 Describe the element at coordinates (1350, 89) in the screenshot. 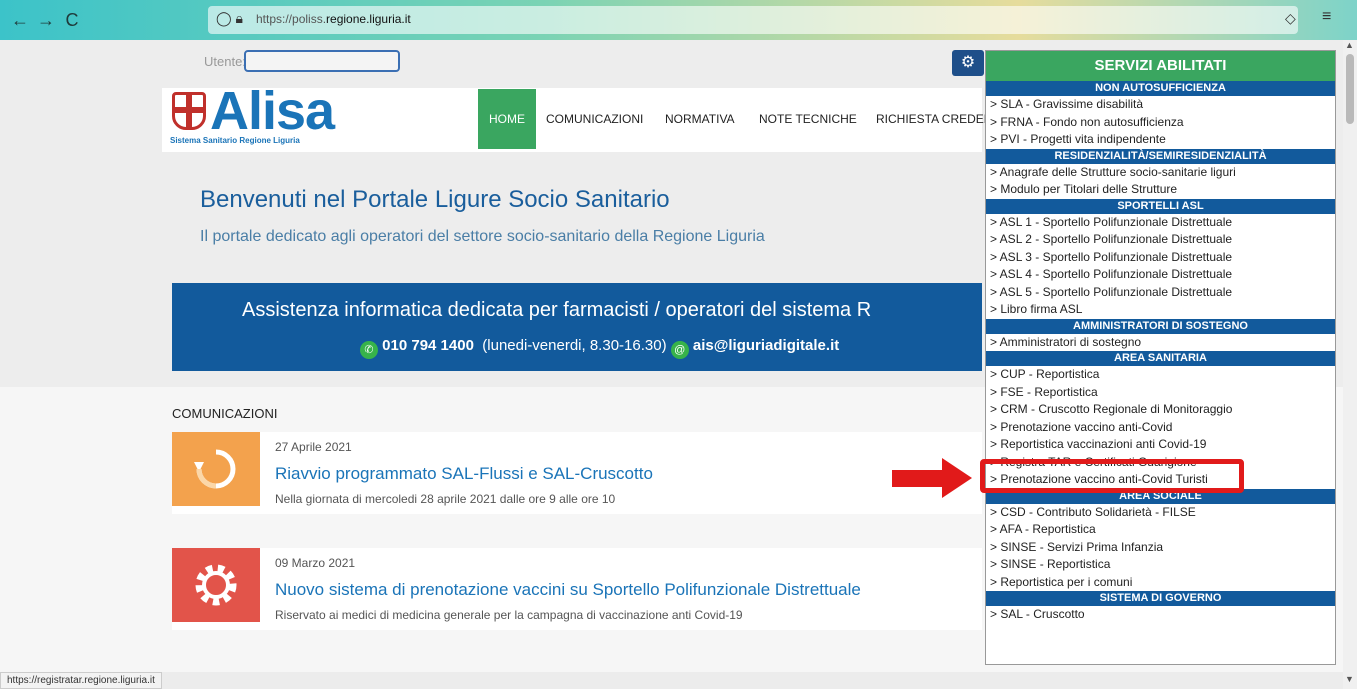

I see `scroll-thumb` at that location.